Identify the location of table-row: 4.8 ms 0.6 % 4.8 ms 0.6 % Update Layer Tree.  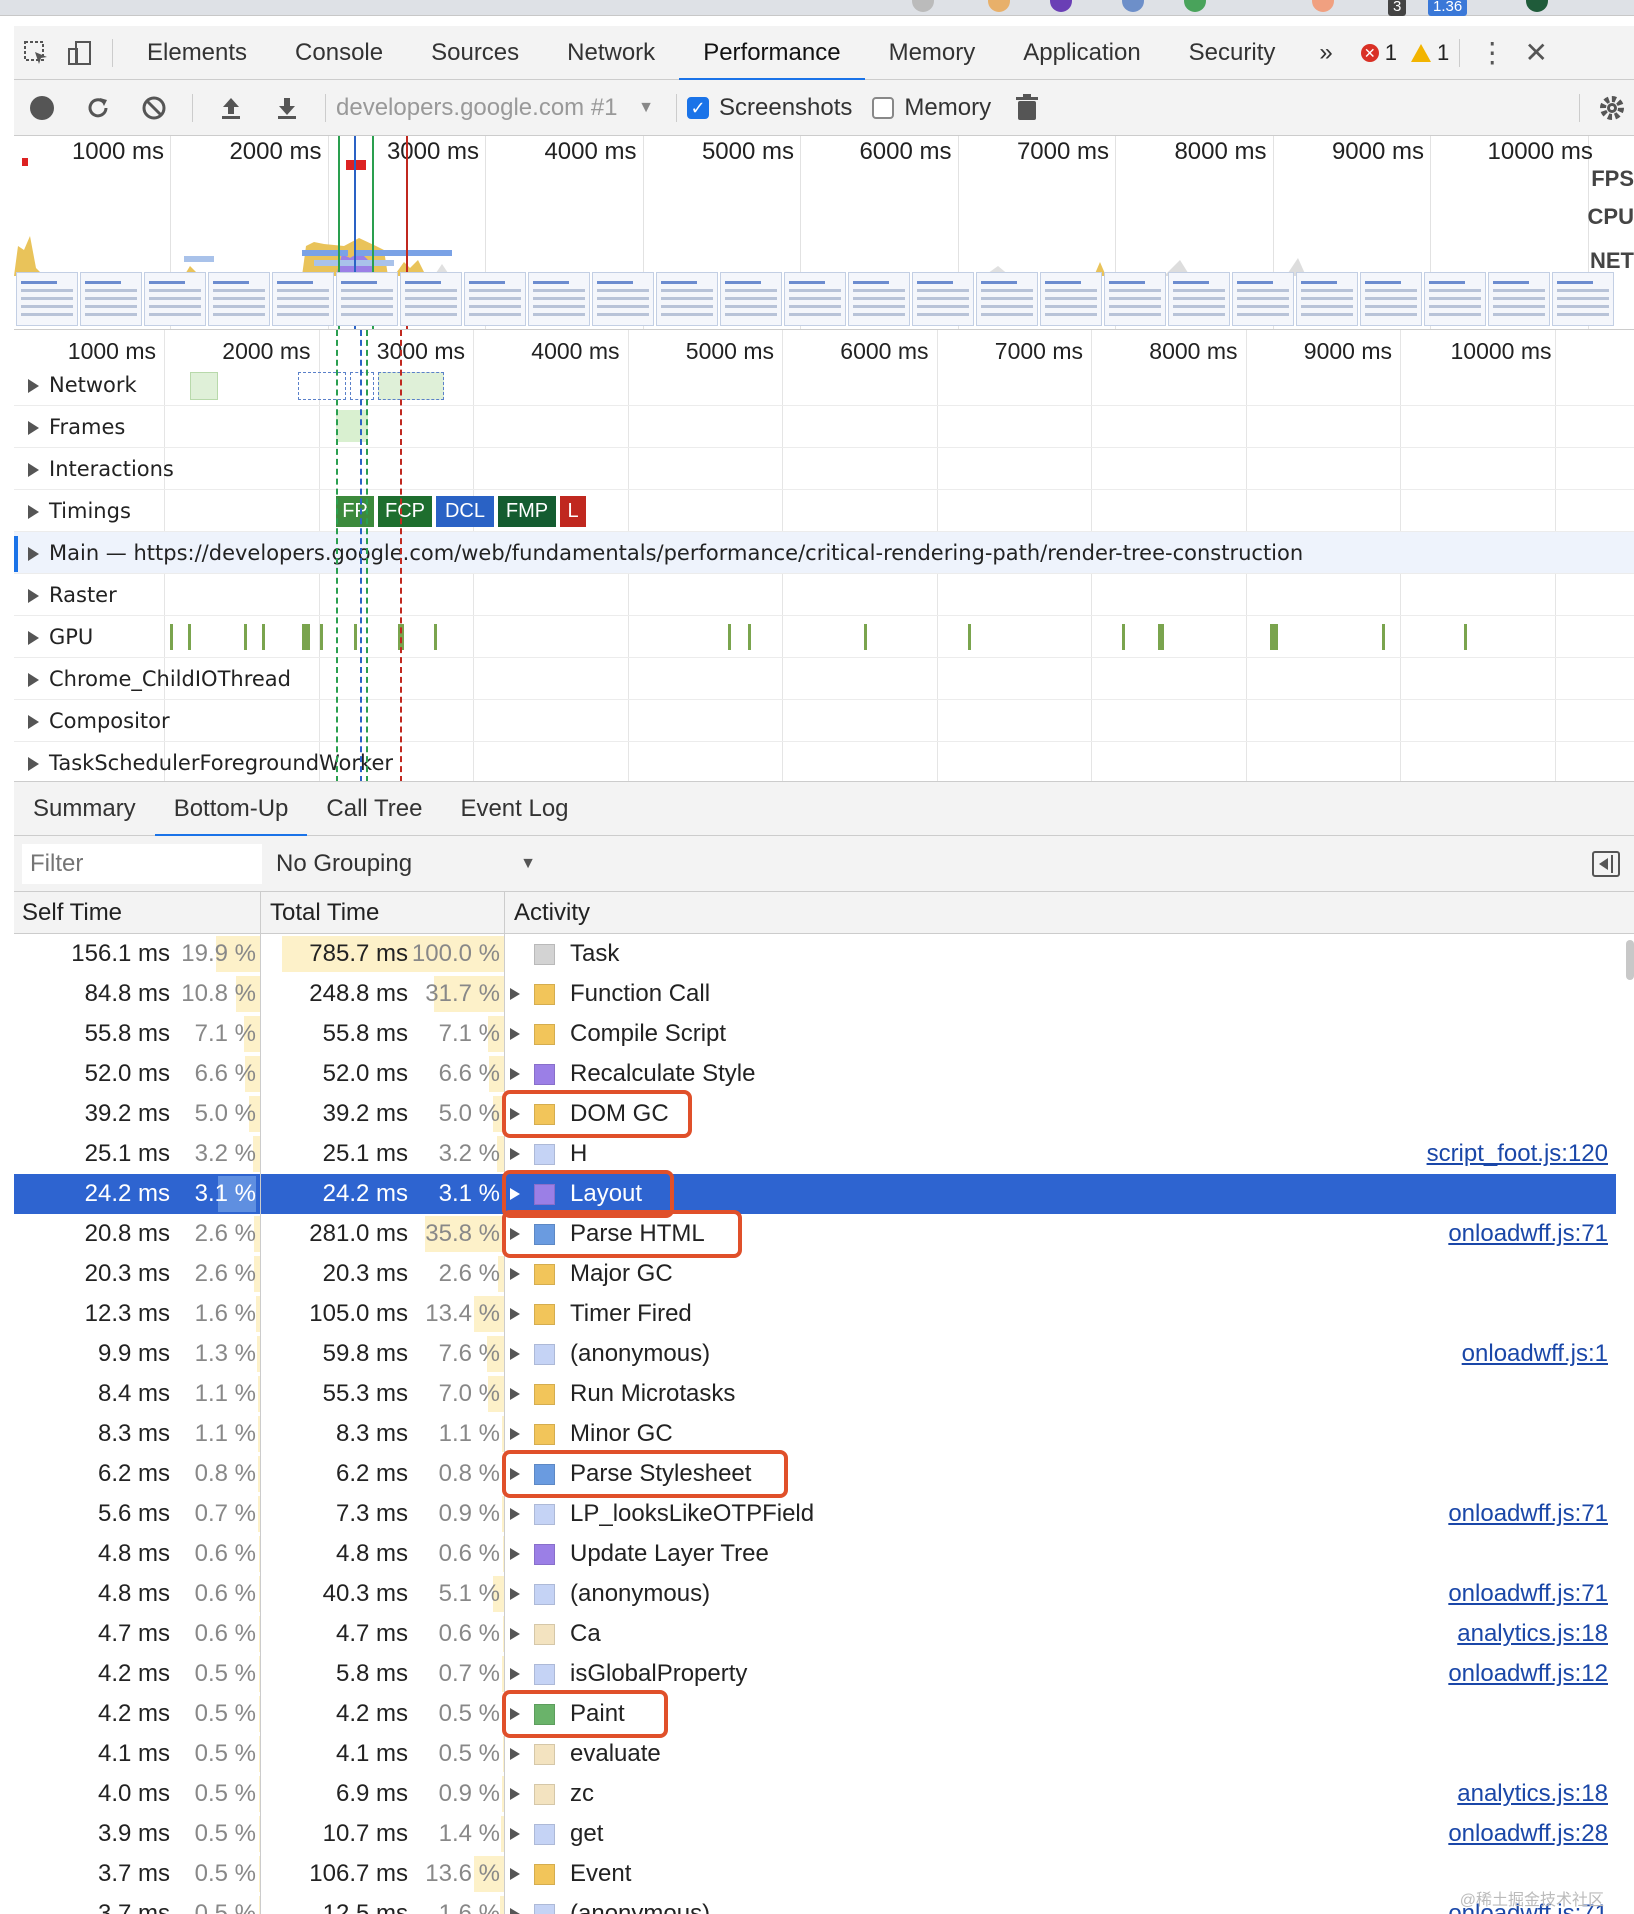
(815, 1554).